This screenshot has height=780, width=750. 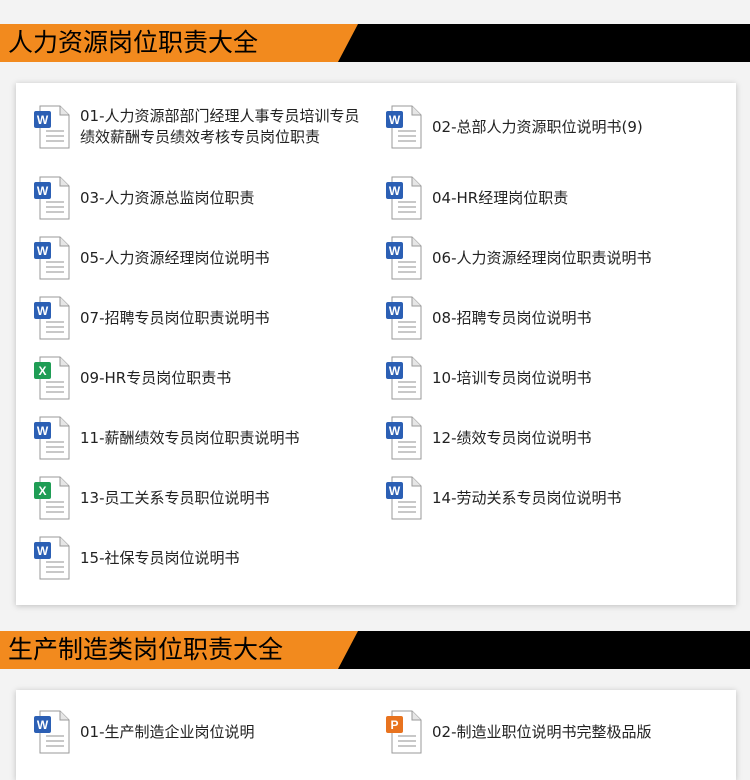 I want to click on file-list-item: W 07-招聘专员岗位职责说明书, so click(x=198, y=318).